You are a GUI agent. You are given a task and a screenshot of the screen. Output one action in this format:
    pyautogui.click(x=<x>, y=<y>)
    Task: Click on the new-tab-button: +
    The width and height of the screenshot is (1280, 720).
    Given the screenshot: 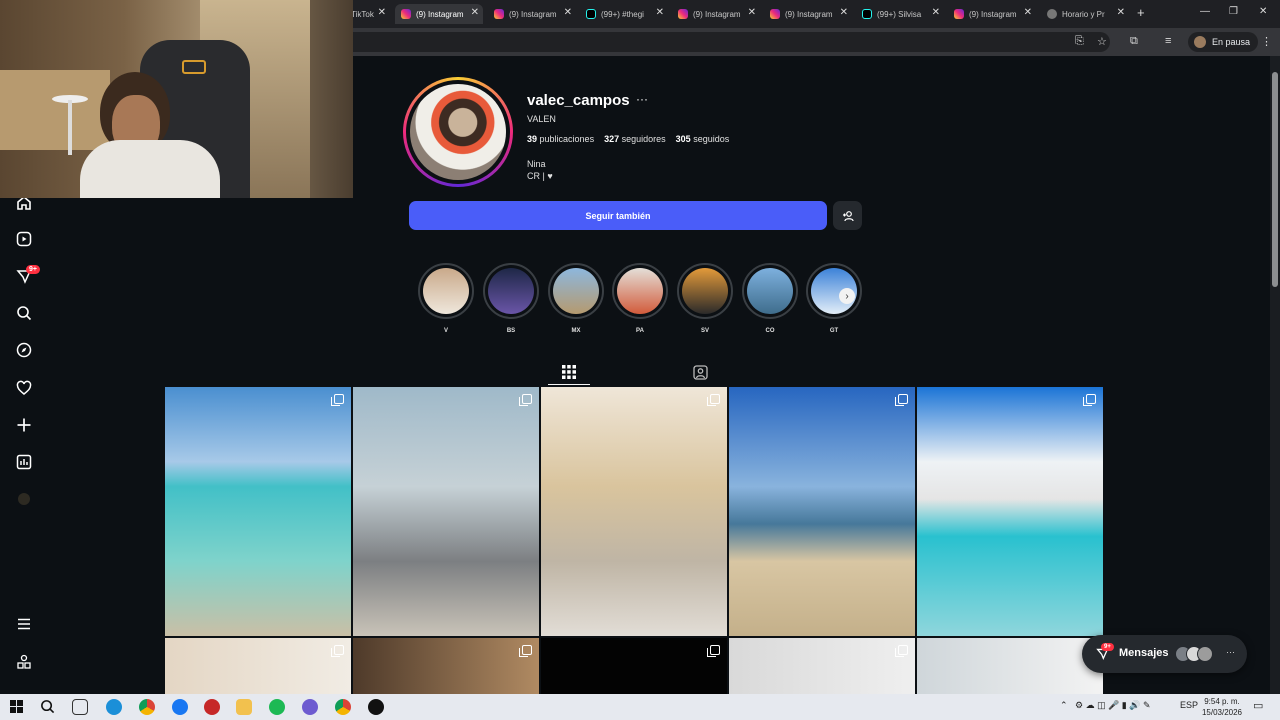 What is the action you would take?
    pyautogui.click(x=1141, y=12)
    